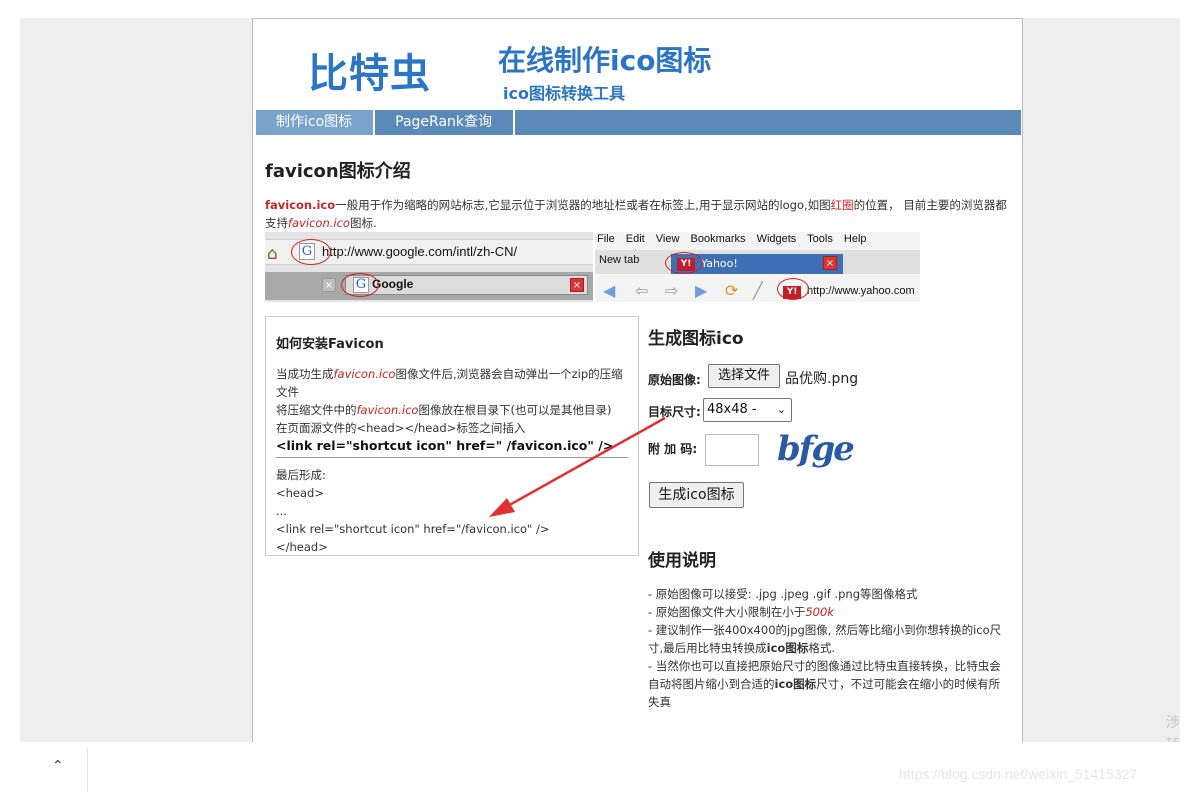  I want to click on example-url: http://www.google.com/intl/zh-CN/, so click(420, 251).